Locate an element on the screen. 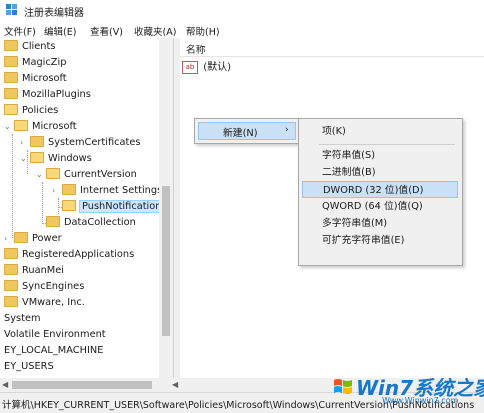 Image resolution: width=484 pixels, height=413 pixels. tree-node-power: › Power is located at coordinates (33, 239).